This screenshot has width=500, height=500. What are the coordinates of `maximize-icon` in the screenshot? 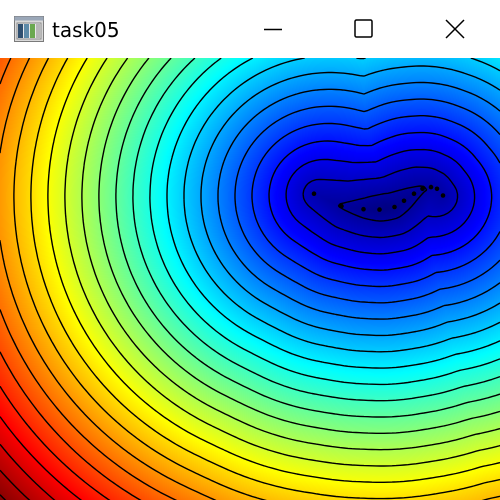 It's located at (363, 28).